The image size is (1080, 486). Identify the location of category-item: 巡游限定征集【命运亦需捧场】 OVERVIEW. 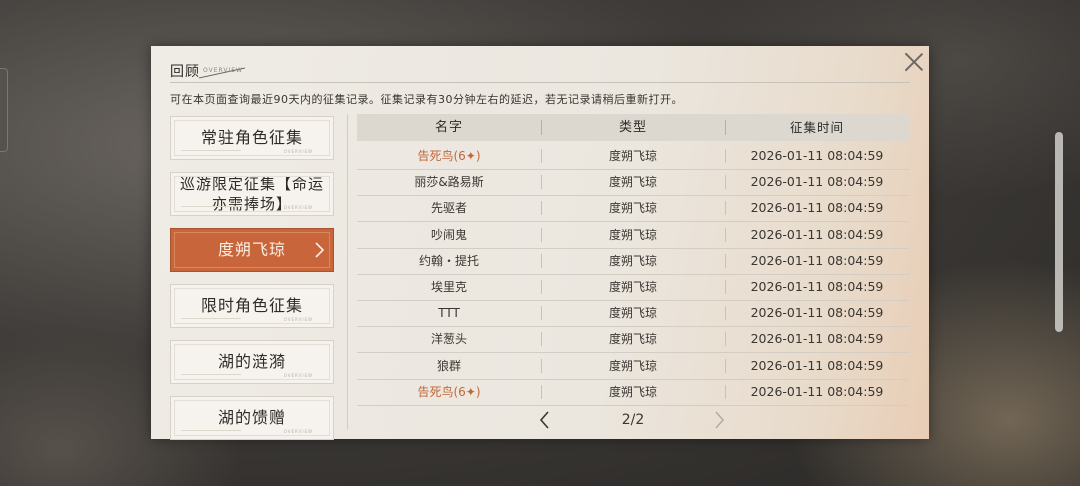
(252, 194).